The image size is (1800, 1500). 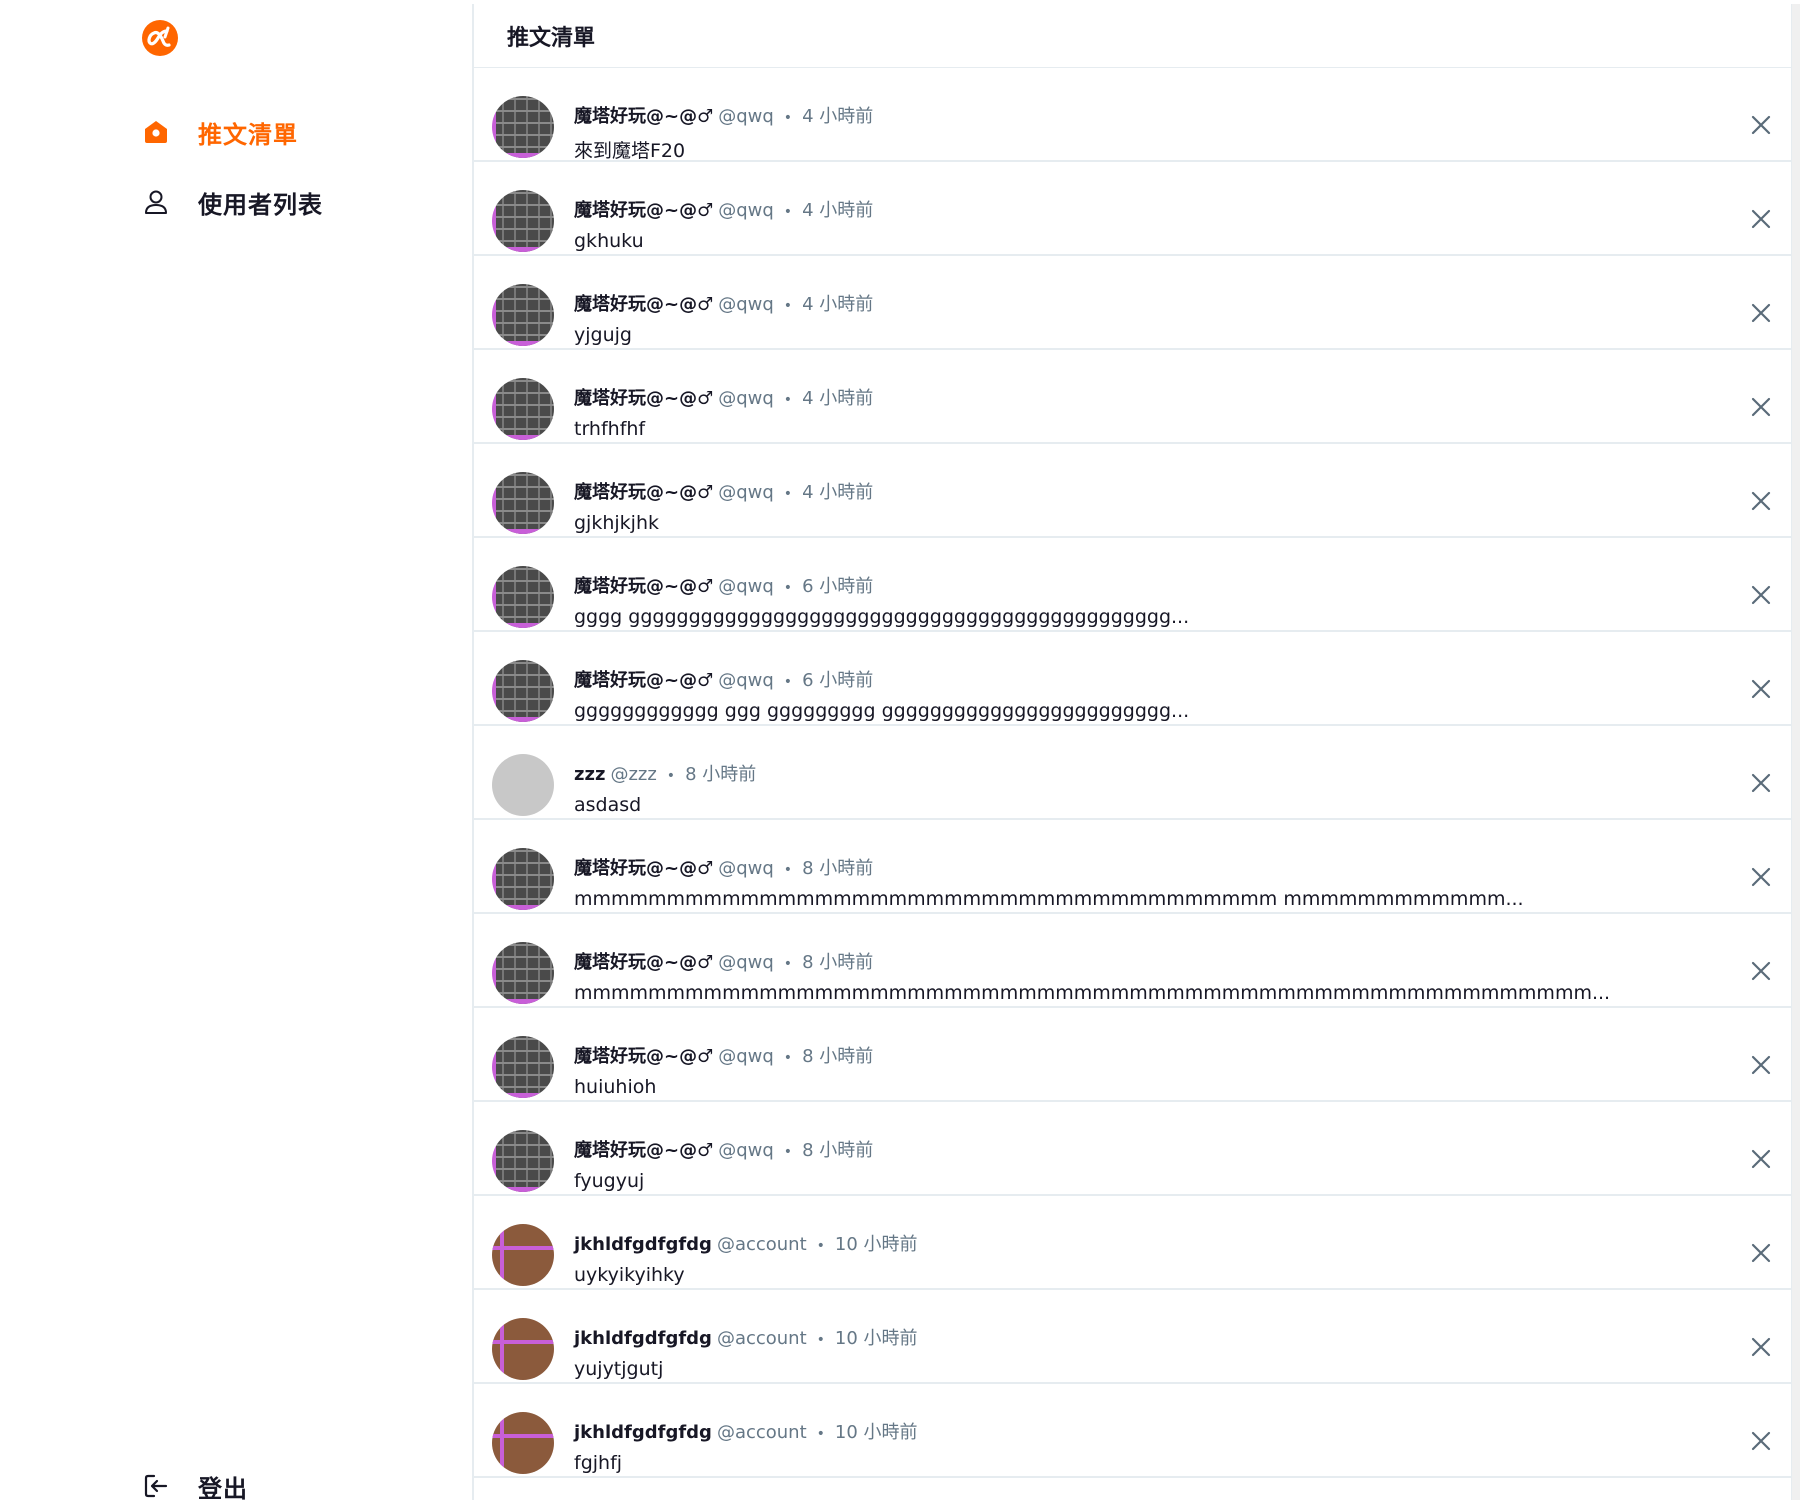 What do you see at coordinates (231, 202) in the screenshot?
I see `sidebar-item-users: 使用者列表` at bounding box center [231, 202].